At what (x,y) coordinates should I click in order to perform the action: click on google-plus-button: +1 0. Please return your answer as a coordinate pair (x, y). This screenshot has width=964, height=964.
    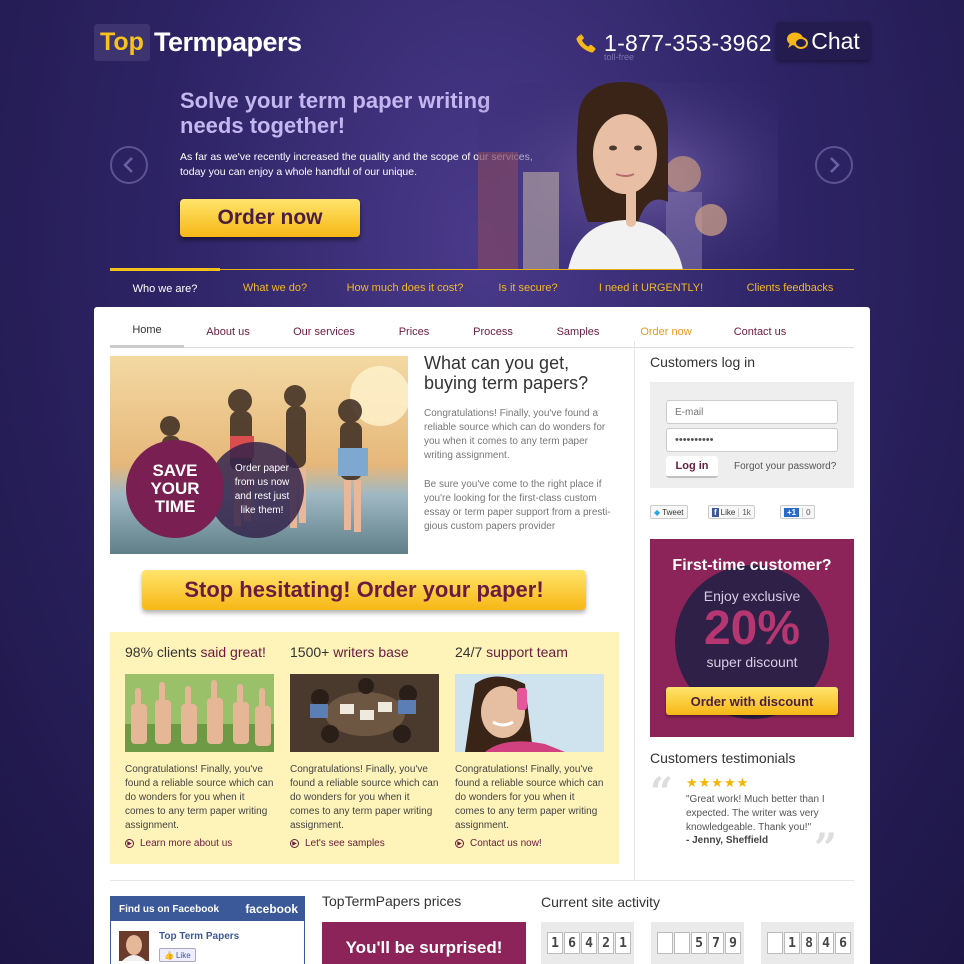
    Looking at the image, I should click on (797, 512).